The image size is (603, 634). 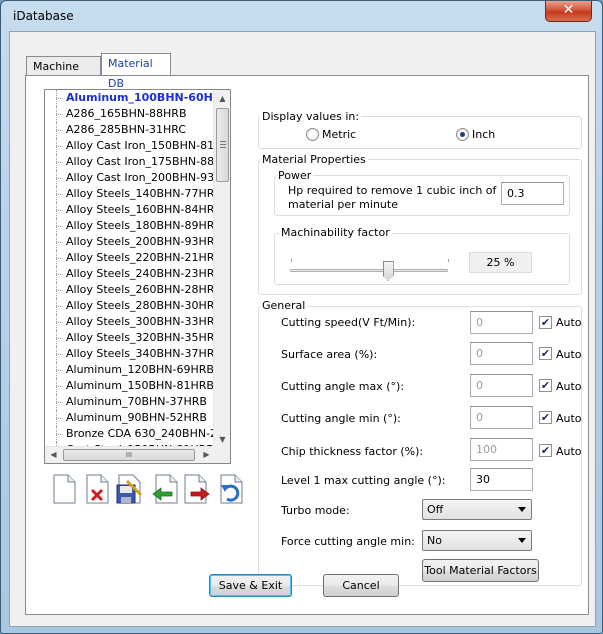 What do you see at coordinates (501, 385) in the screenshot?
I see `cutting-angle-max-input: 0` at bounding box center [501, 385].